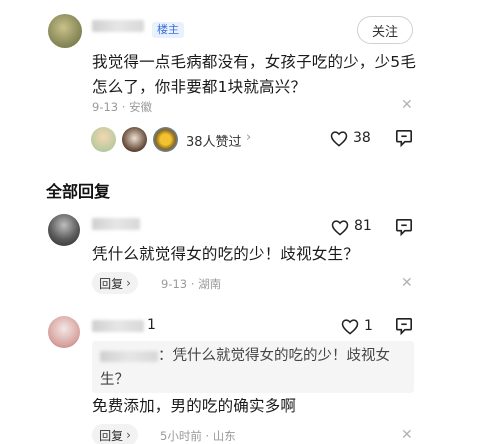 This screenshot has height=444, width=499. I want to click on follow-label: 关注, so click(384, 32).